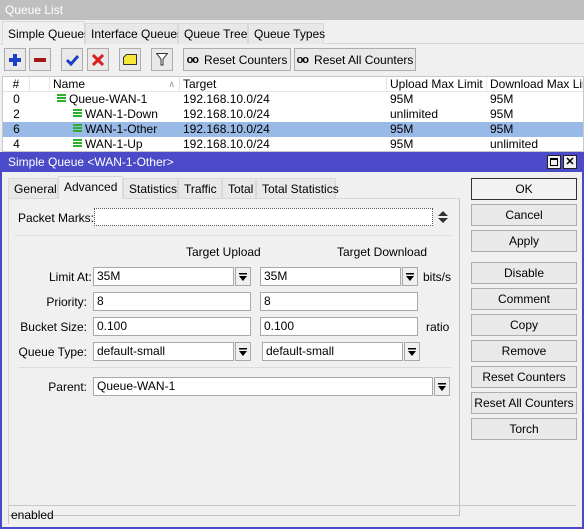 This screenshot has width=584, height=529. I want to click on tab-traffic: Traffic, so click(200, 188).